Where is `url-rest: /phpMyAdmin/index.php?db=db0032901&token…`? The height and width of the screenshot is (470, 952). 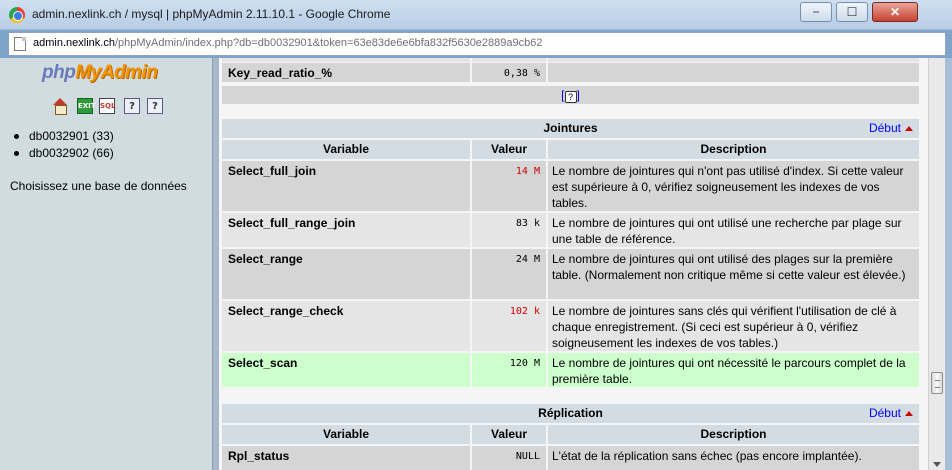 url-rest: /phpMyAdmin/index.php?db=db0032901&token… is located at coordinates (328, 43).